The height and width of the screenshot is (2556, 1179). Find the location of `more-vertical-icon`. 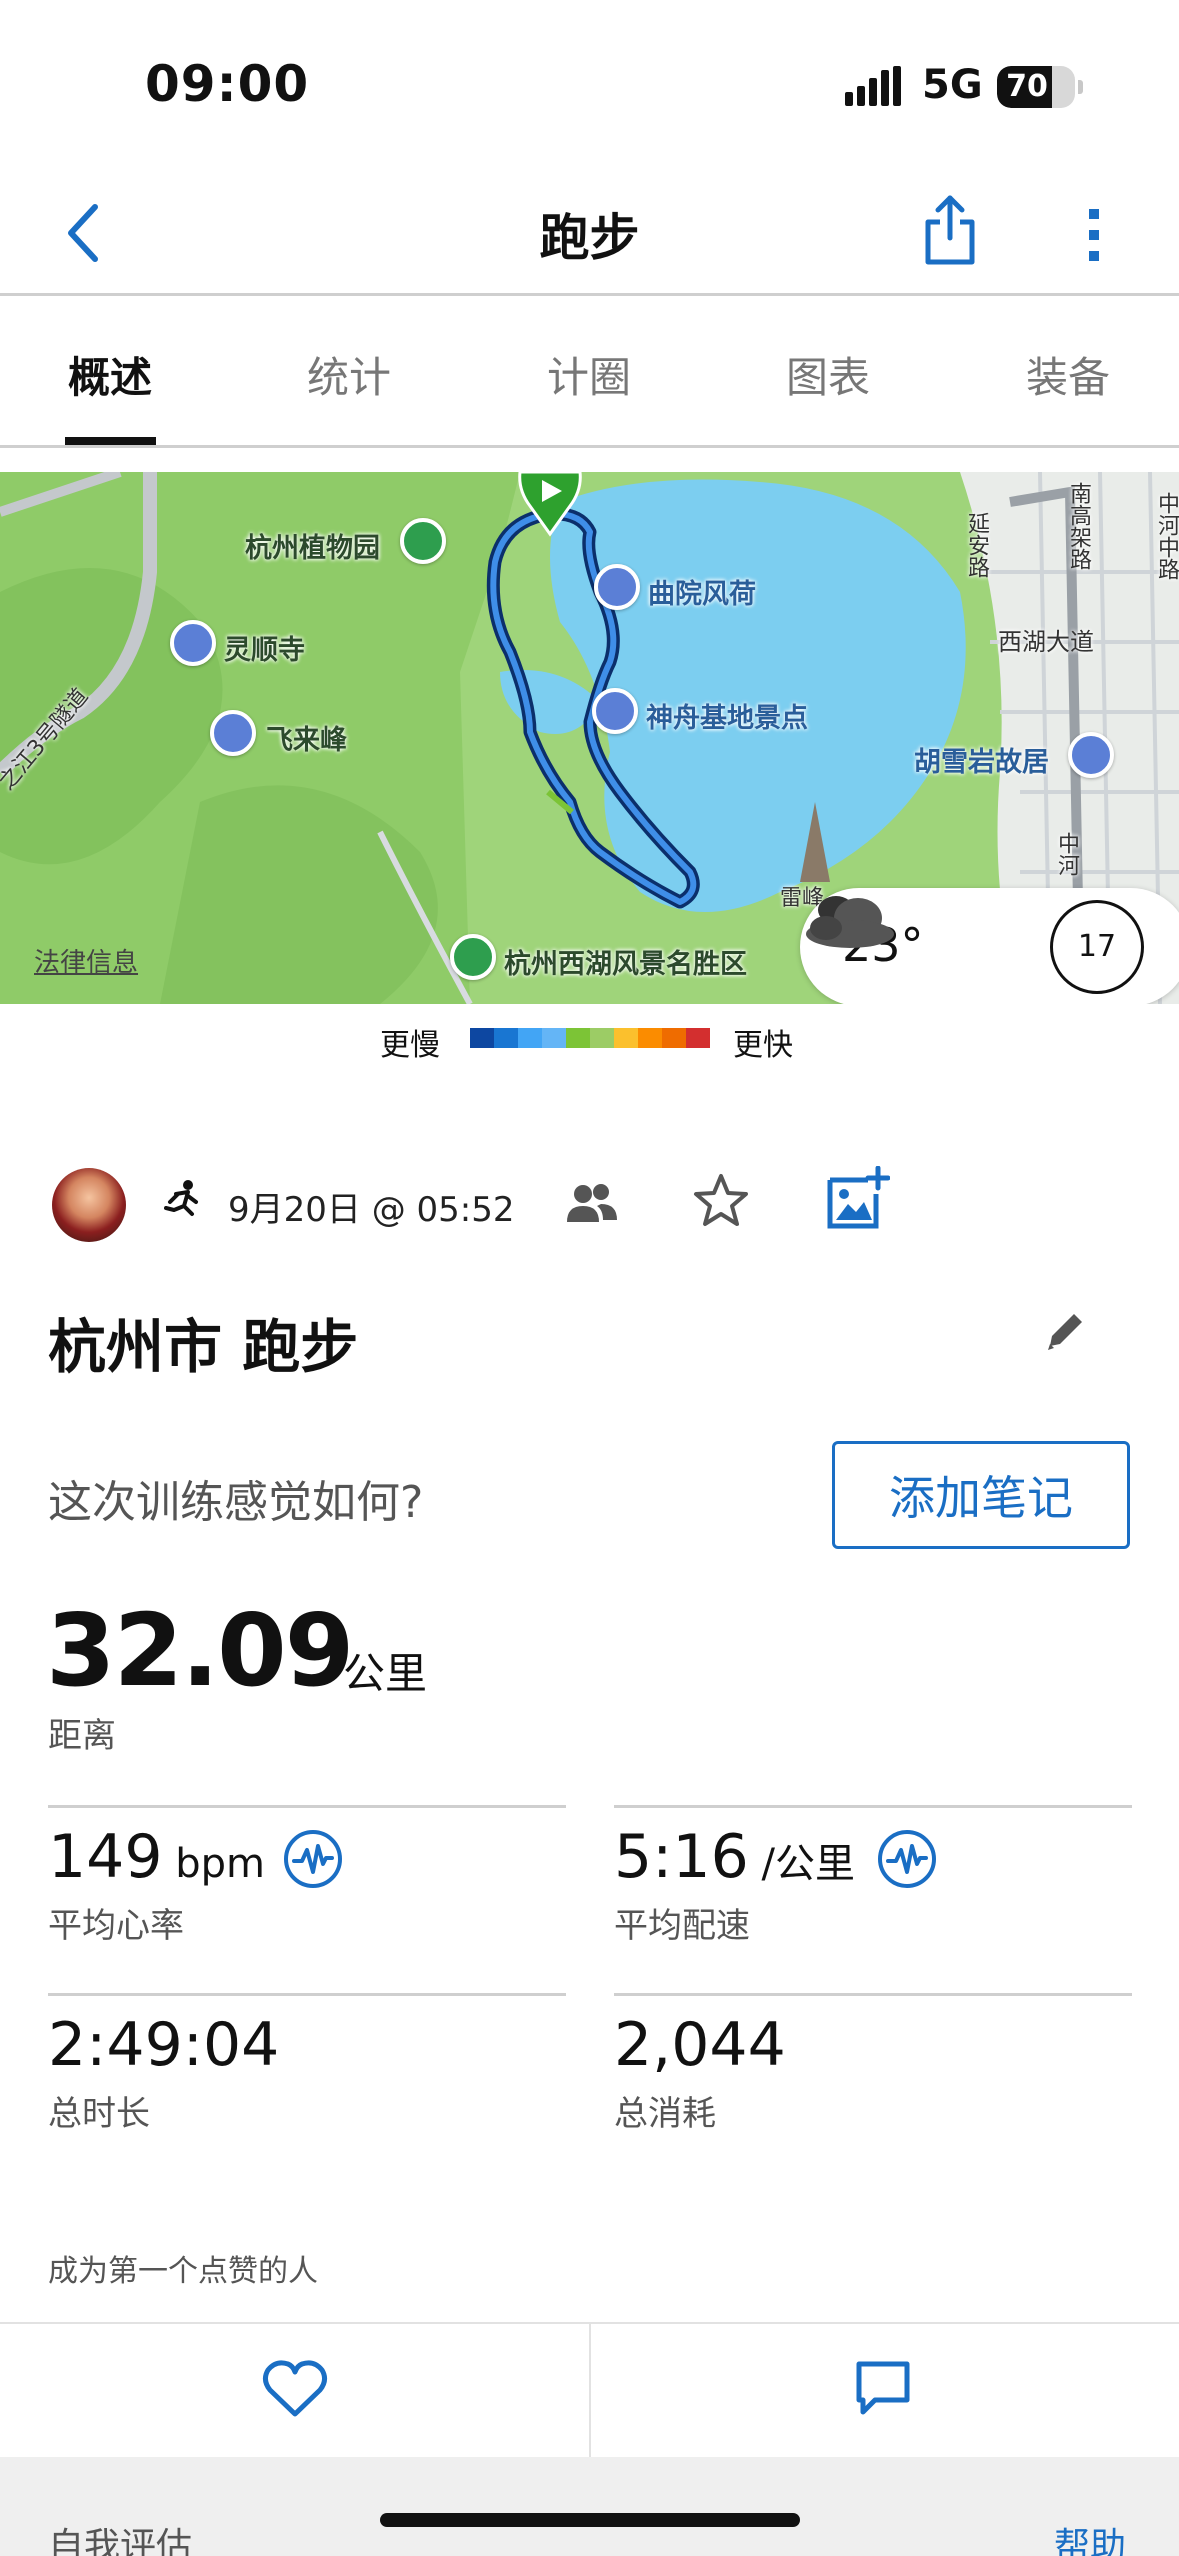

more-vertical-icon is located at coordinates (1095, 235).